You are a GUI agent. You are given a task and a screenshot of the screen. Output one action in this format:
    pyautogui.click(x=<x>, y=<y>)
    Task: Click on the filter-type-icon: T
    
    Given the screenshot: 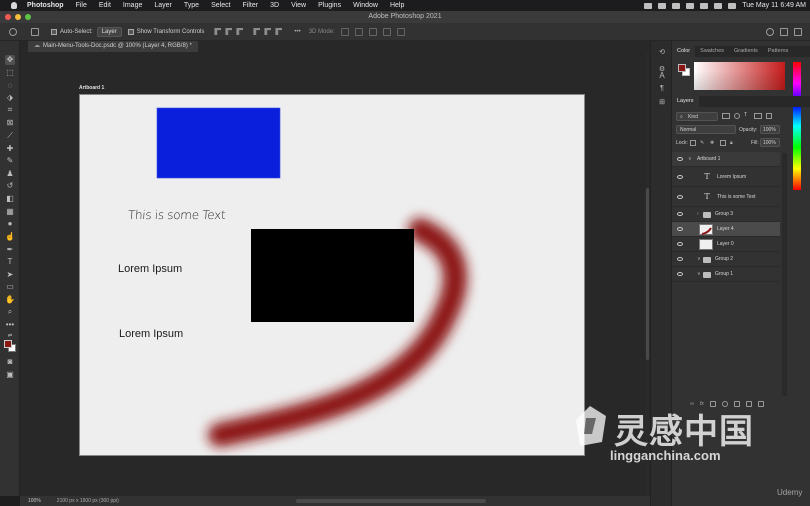 What is the action you would take?
    pyautogui.click(x=745, y=115)
    